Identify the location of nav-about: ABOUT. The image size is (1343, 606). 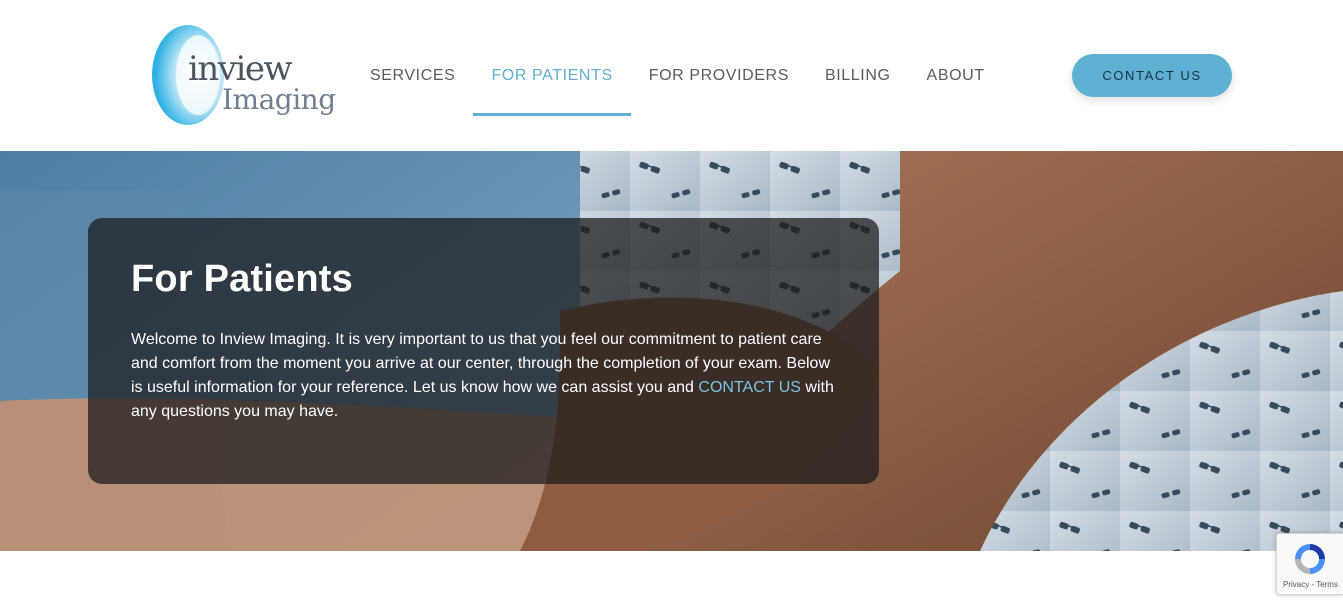
(956, 75).